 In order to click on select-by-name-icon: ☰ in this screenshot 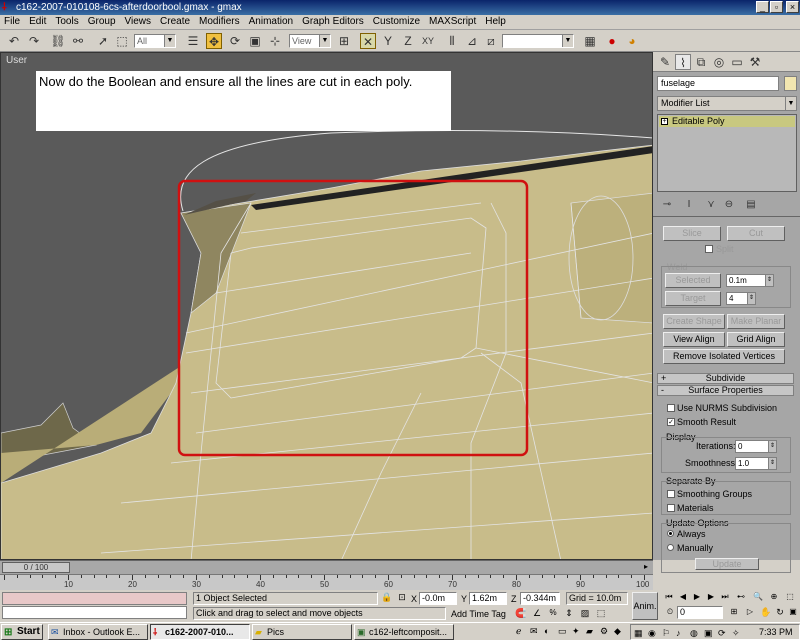, I will do `click(193, 41)`.